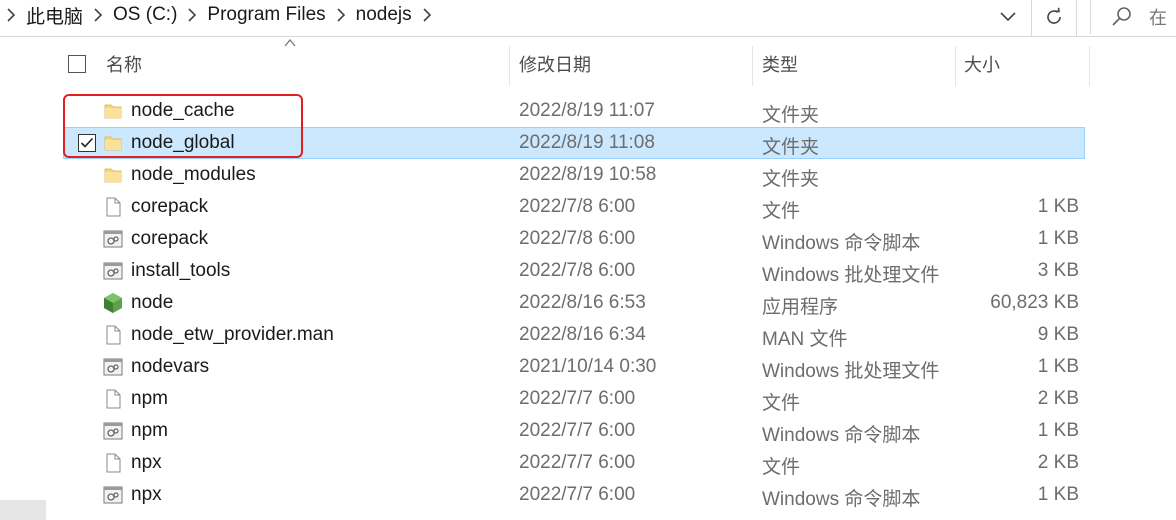 The image size is (1176, 520). What do you see at coordinates (232, 334) in the screenshot?
I see `file-name: node_etw_provider.man` at bounding box center [232, 334].